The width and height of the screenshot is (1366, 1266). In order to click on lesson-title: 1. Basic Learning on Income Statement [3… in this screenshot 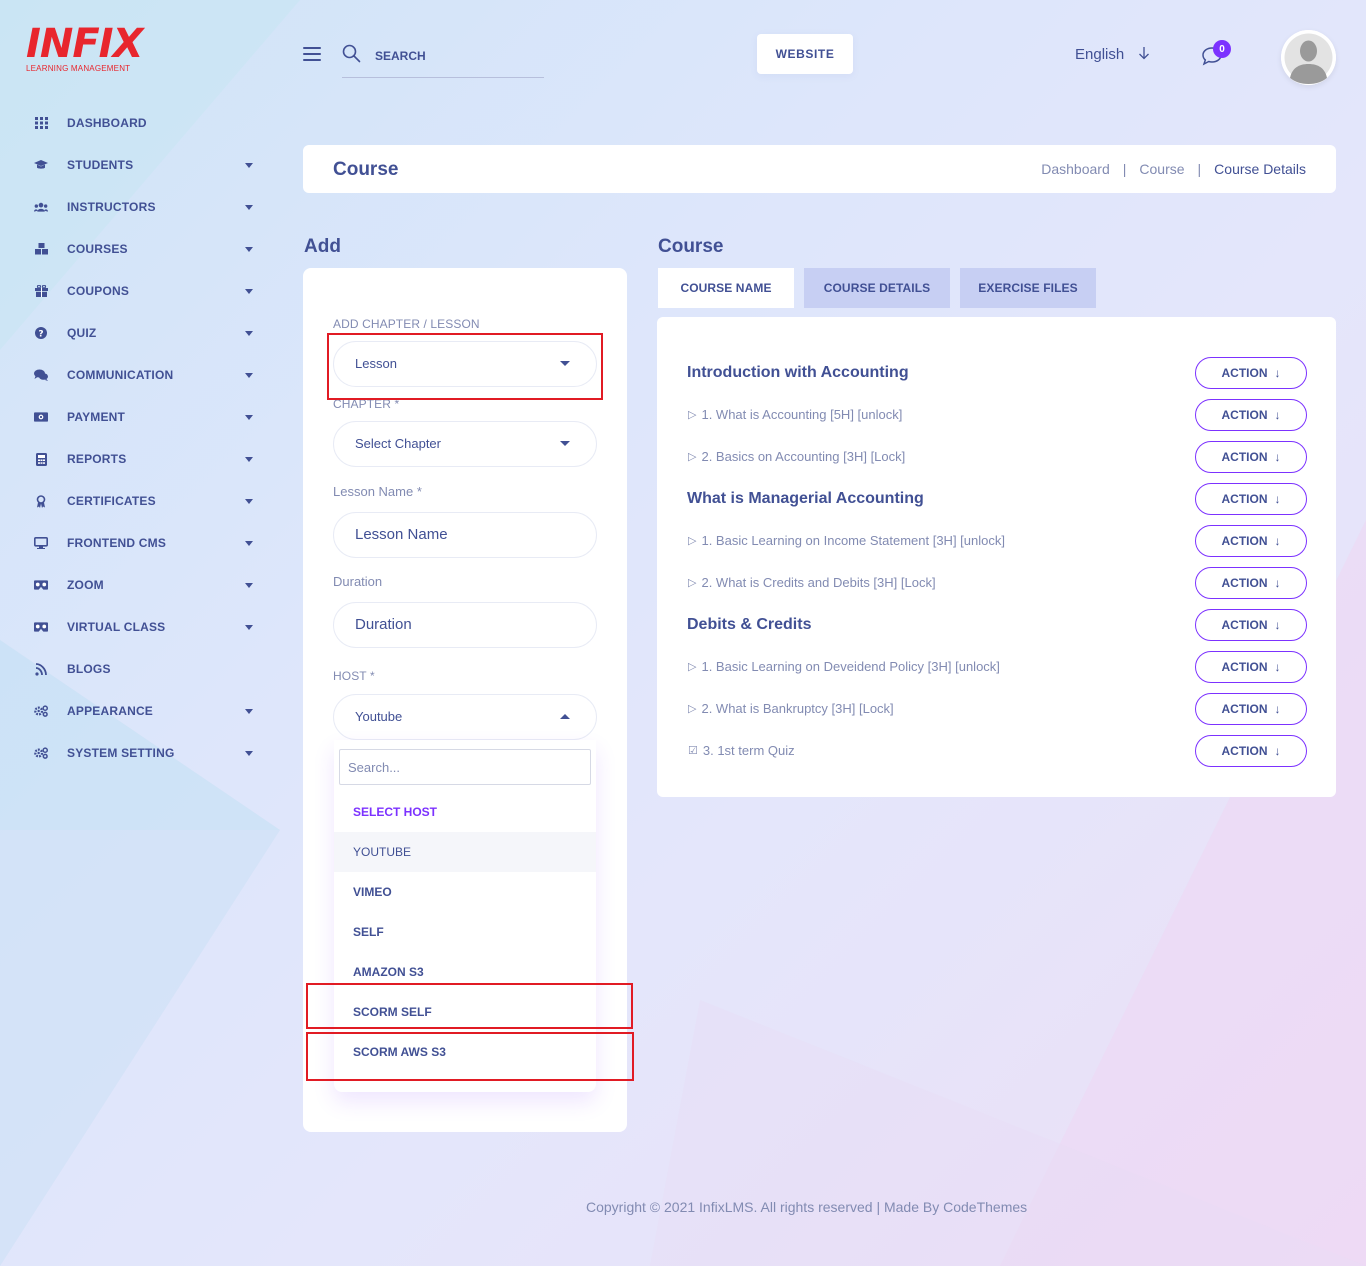, I will do `click(853, 540)`.